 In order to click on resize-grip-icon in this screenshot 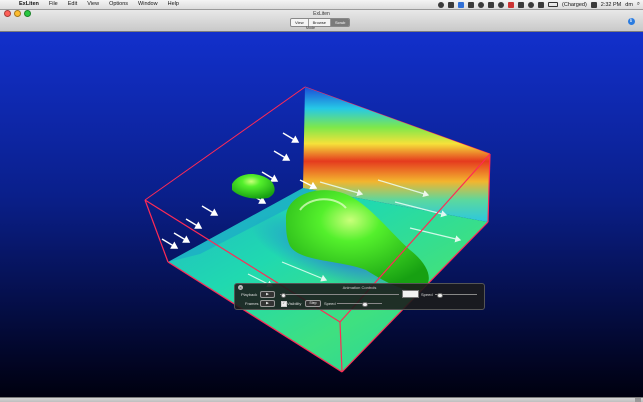, I will do `click(638, 400)`.